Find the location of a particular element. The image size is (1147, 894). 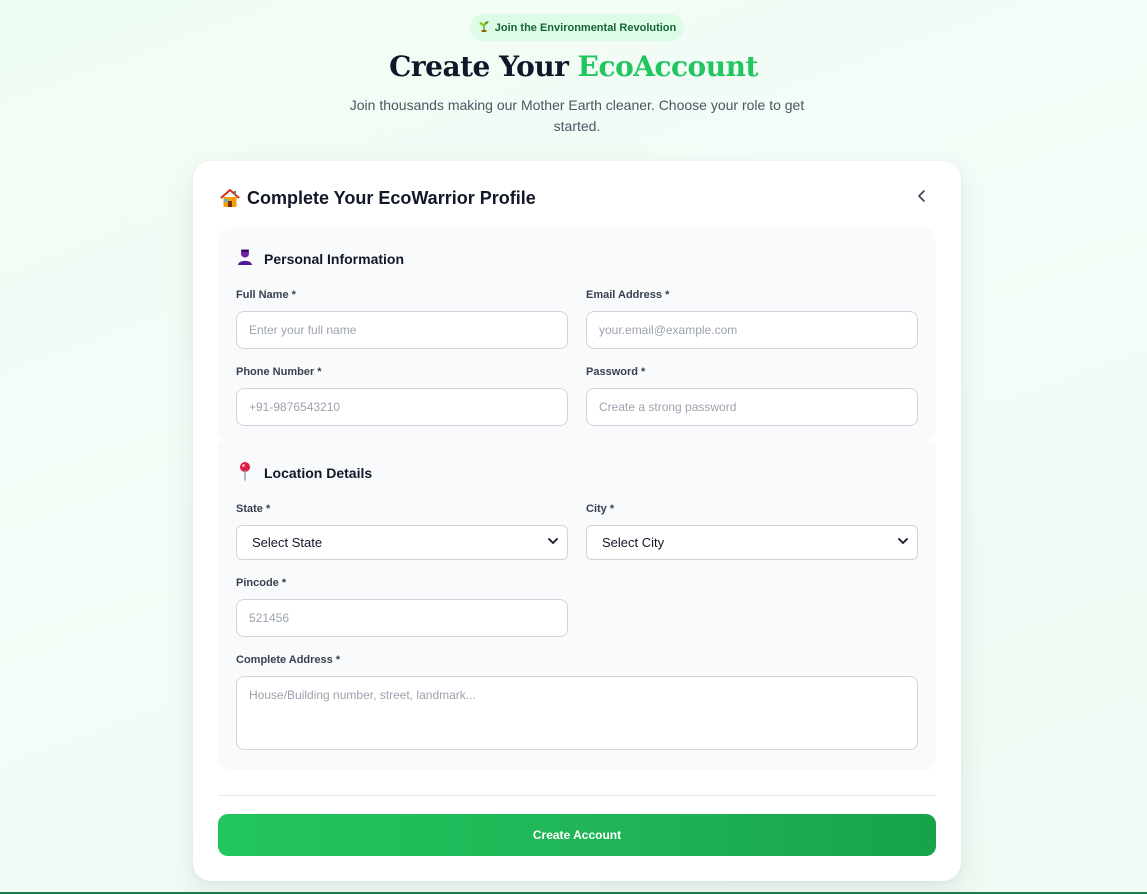

personal-section-header: Personal Information is located at coordinates (320, 259).